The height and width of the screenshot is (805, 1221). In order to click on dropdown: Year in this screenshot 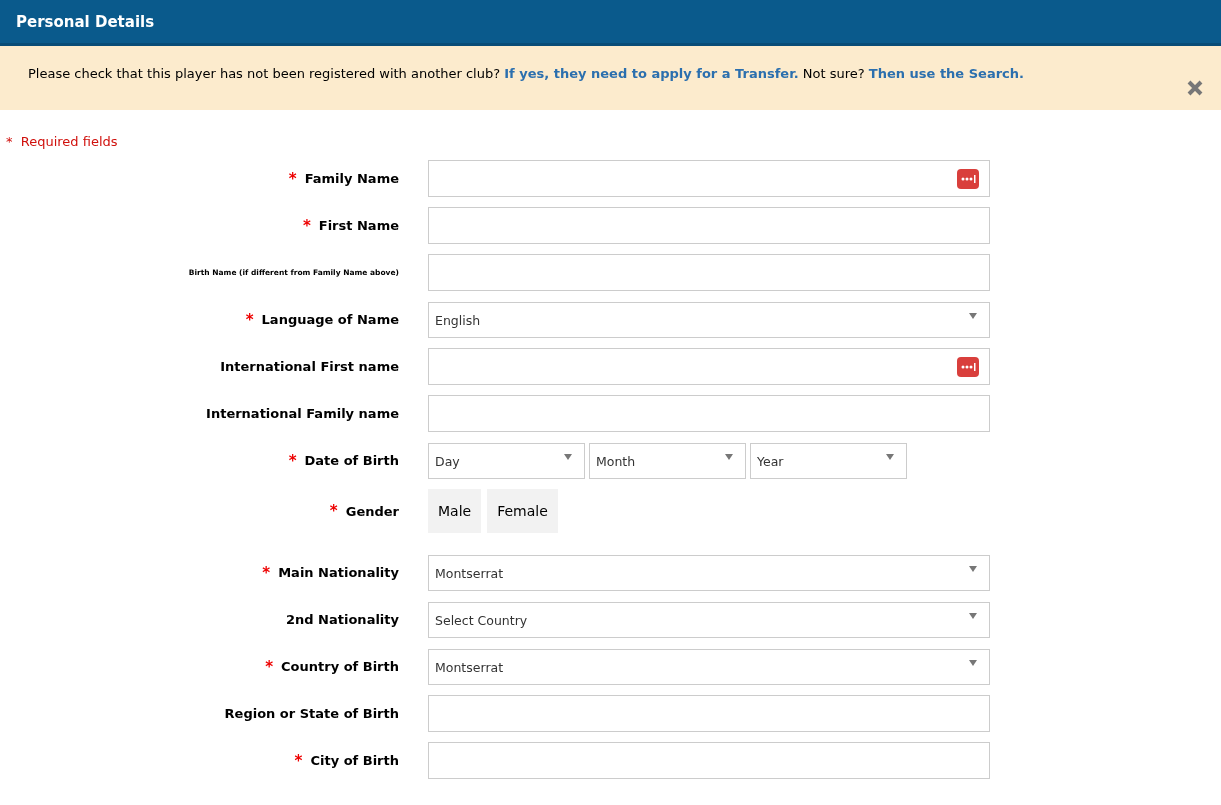, I will do `click(828, 460)`.